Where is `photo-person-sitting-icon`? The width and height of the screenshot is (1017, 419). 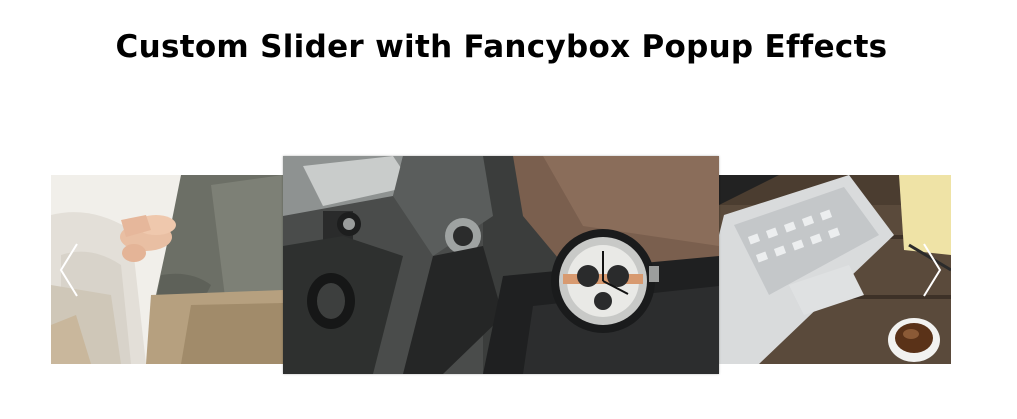 photo-person-sitting-icon is located at coordinates (167, 269).